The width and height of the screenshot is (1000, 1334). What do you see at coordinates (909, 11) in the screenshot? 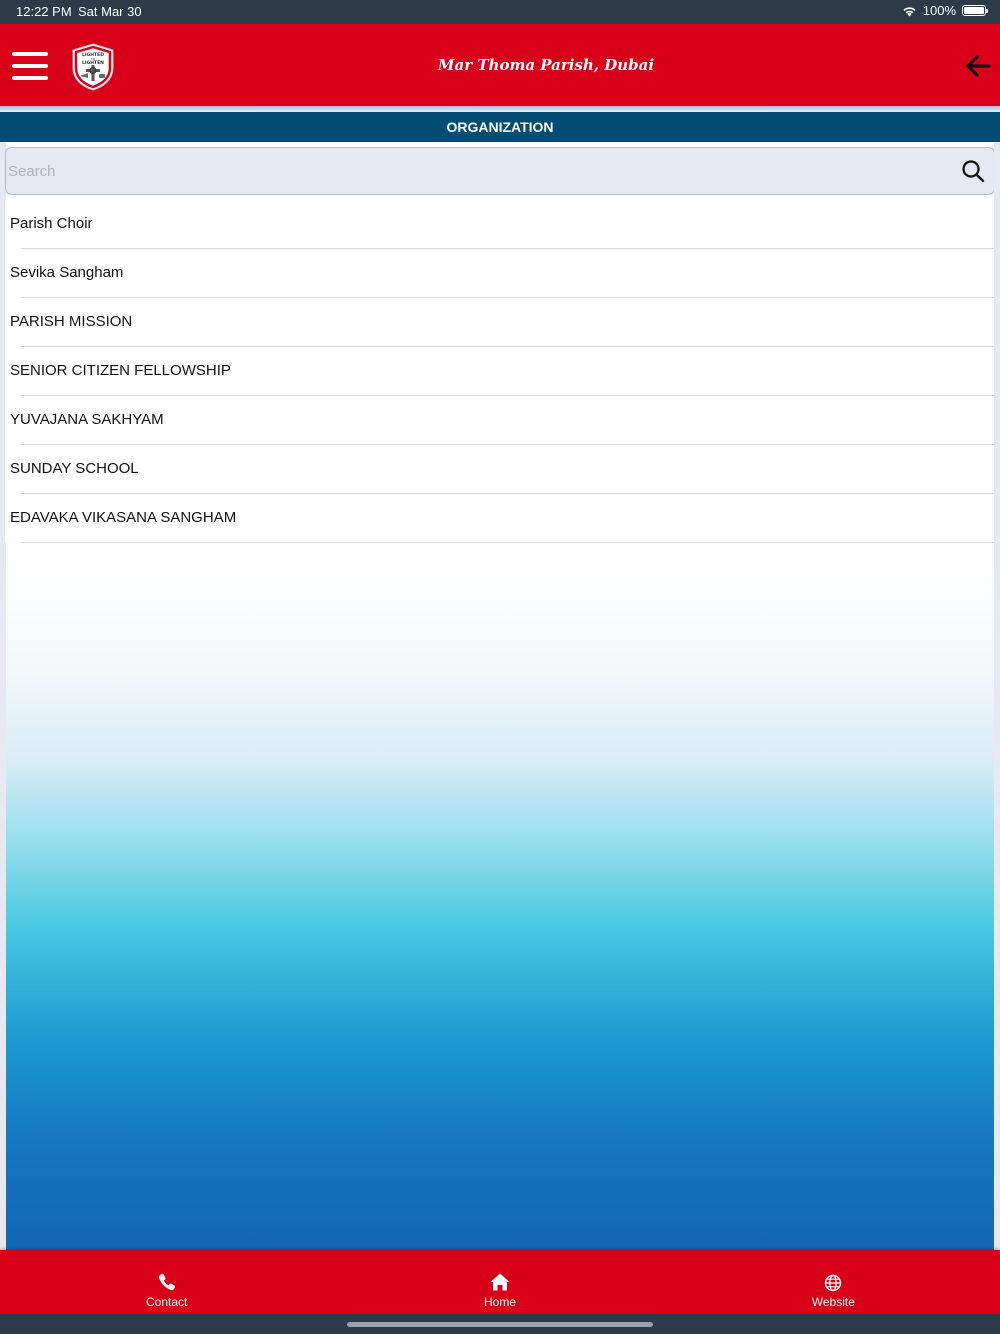
I see `wifi-icon` at bounding box center [909, 11].